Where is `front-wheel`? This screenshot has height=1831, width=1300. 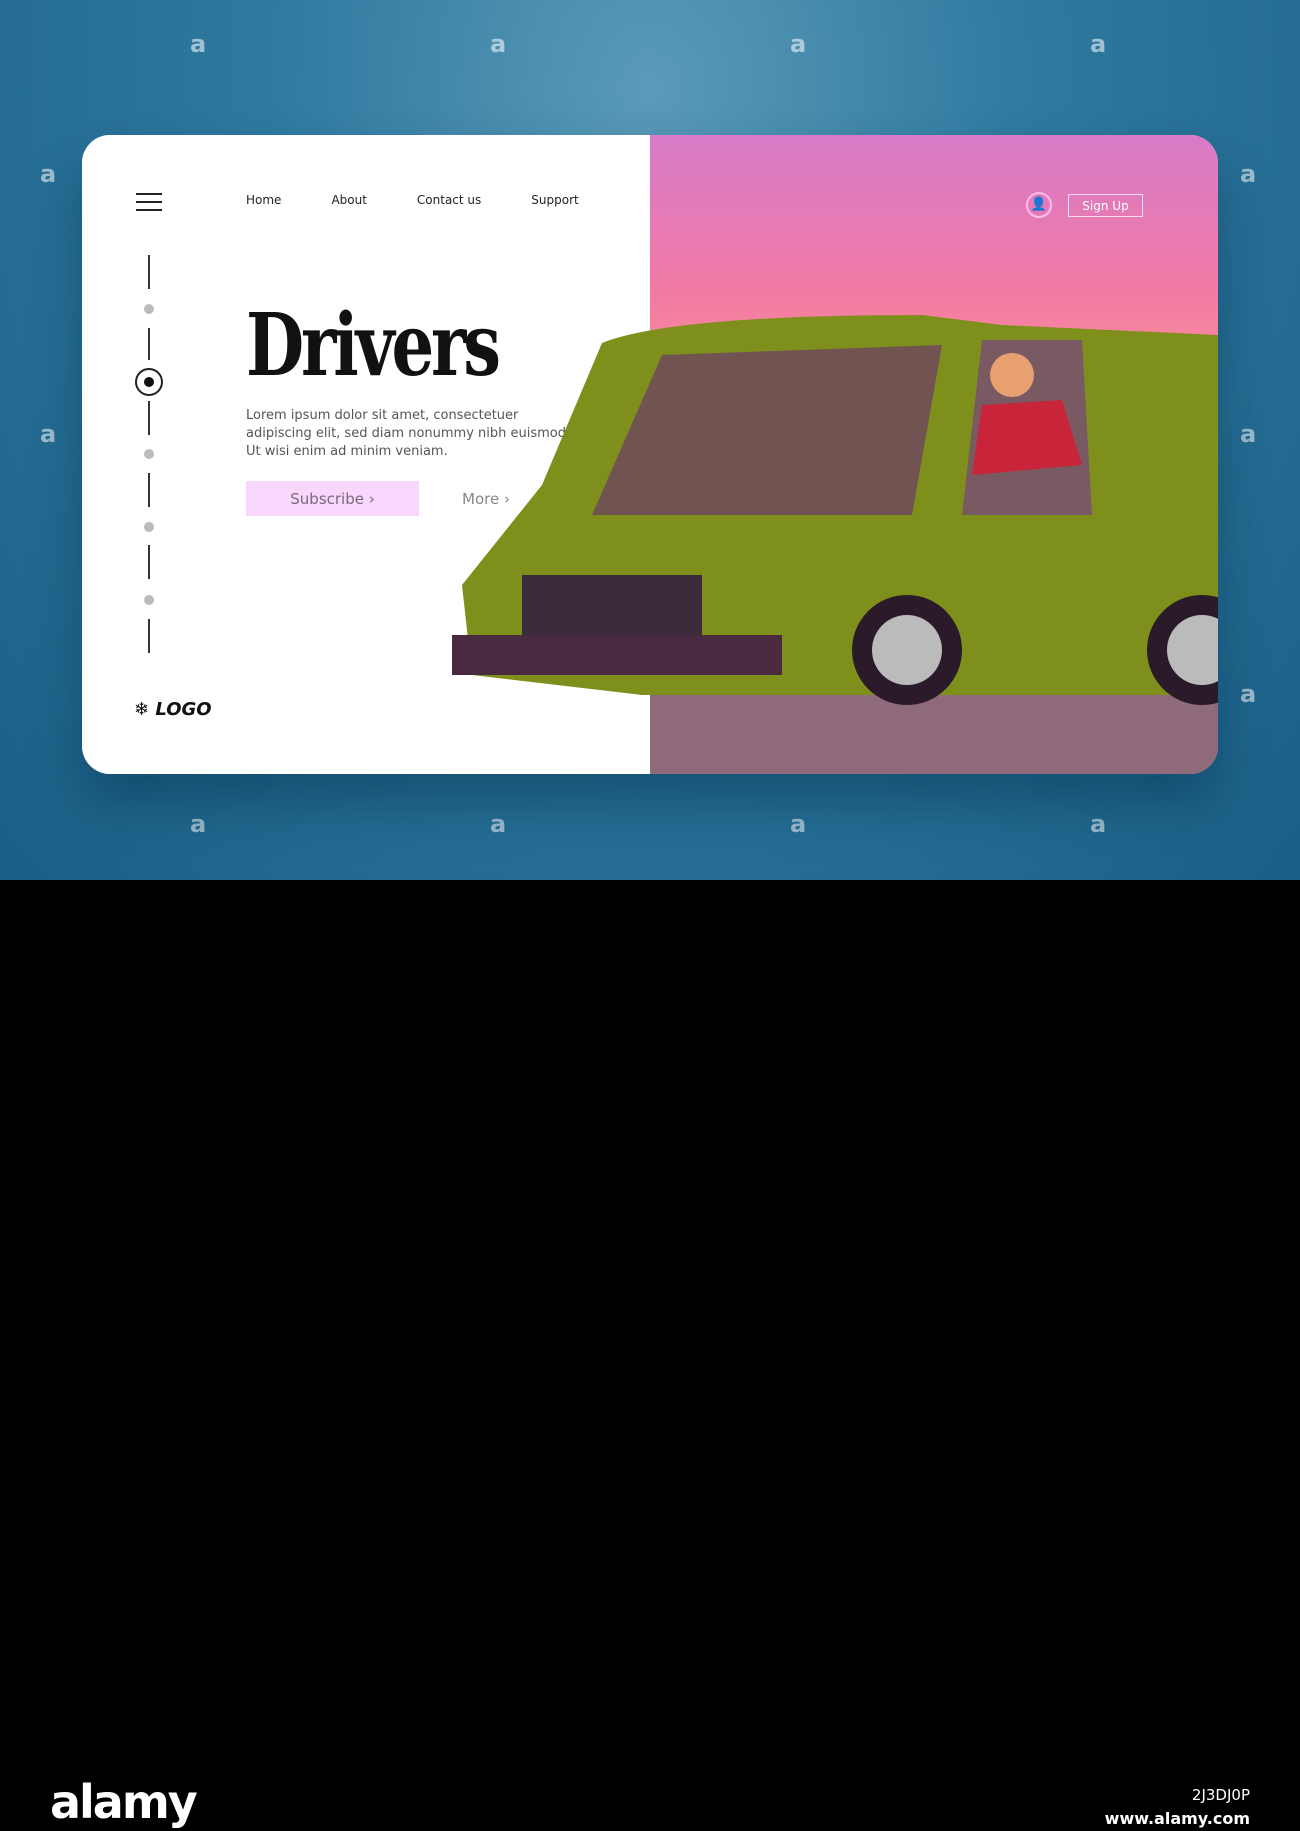
front-wheel is located at coordinates (907, 650).